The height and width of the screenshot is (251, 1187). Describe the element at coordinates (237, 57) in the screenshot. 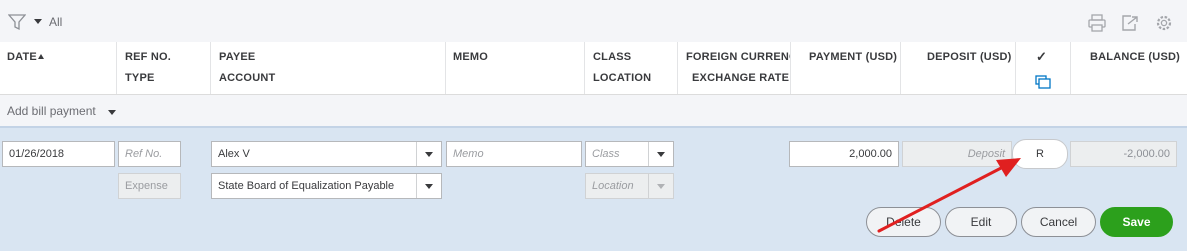

I see `column-header-payee: PAYEE` at that location.